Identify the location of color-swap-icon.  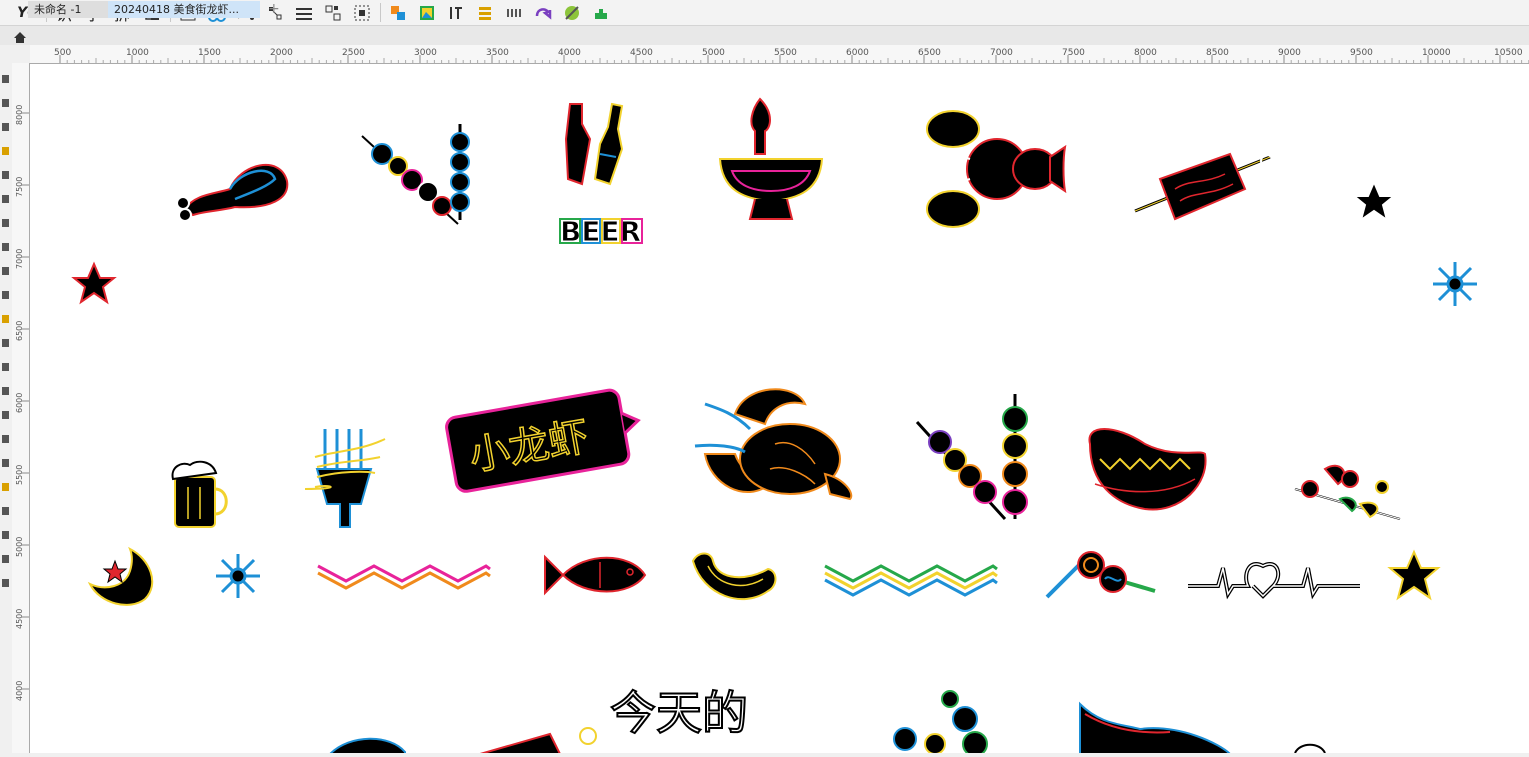
(398, 12).